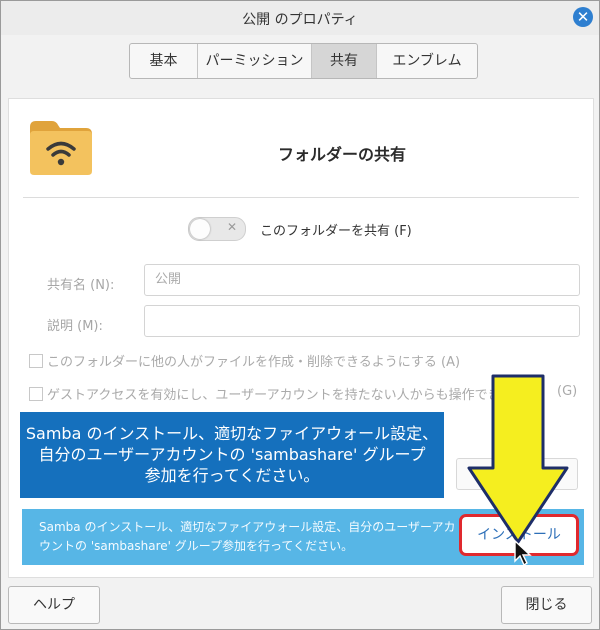  Describe the element at coordinates (200, 229) in the screenshot. I see `toggle-knob` at that location.